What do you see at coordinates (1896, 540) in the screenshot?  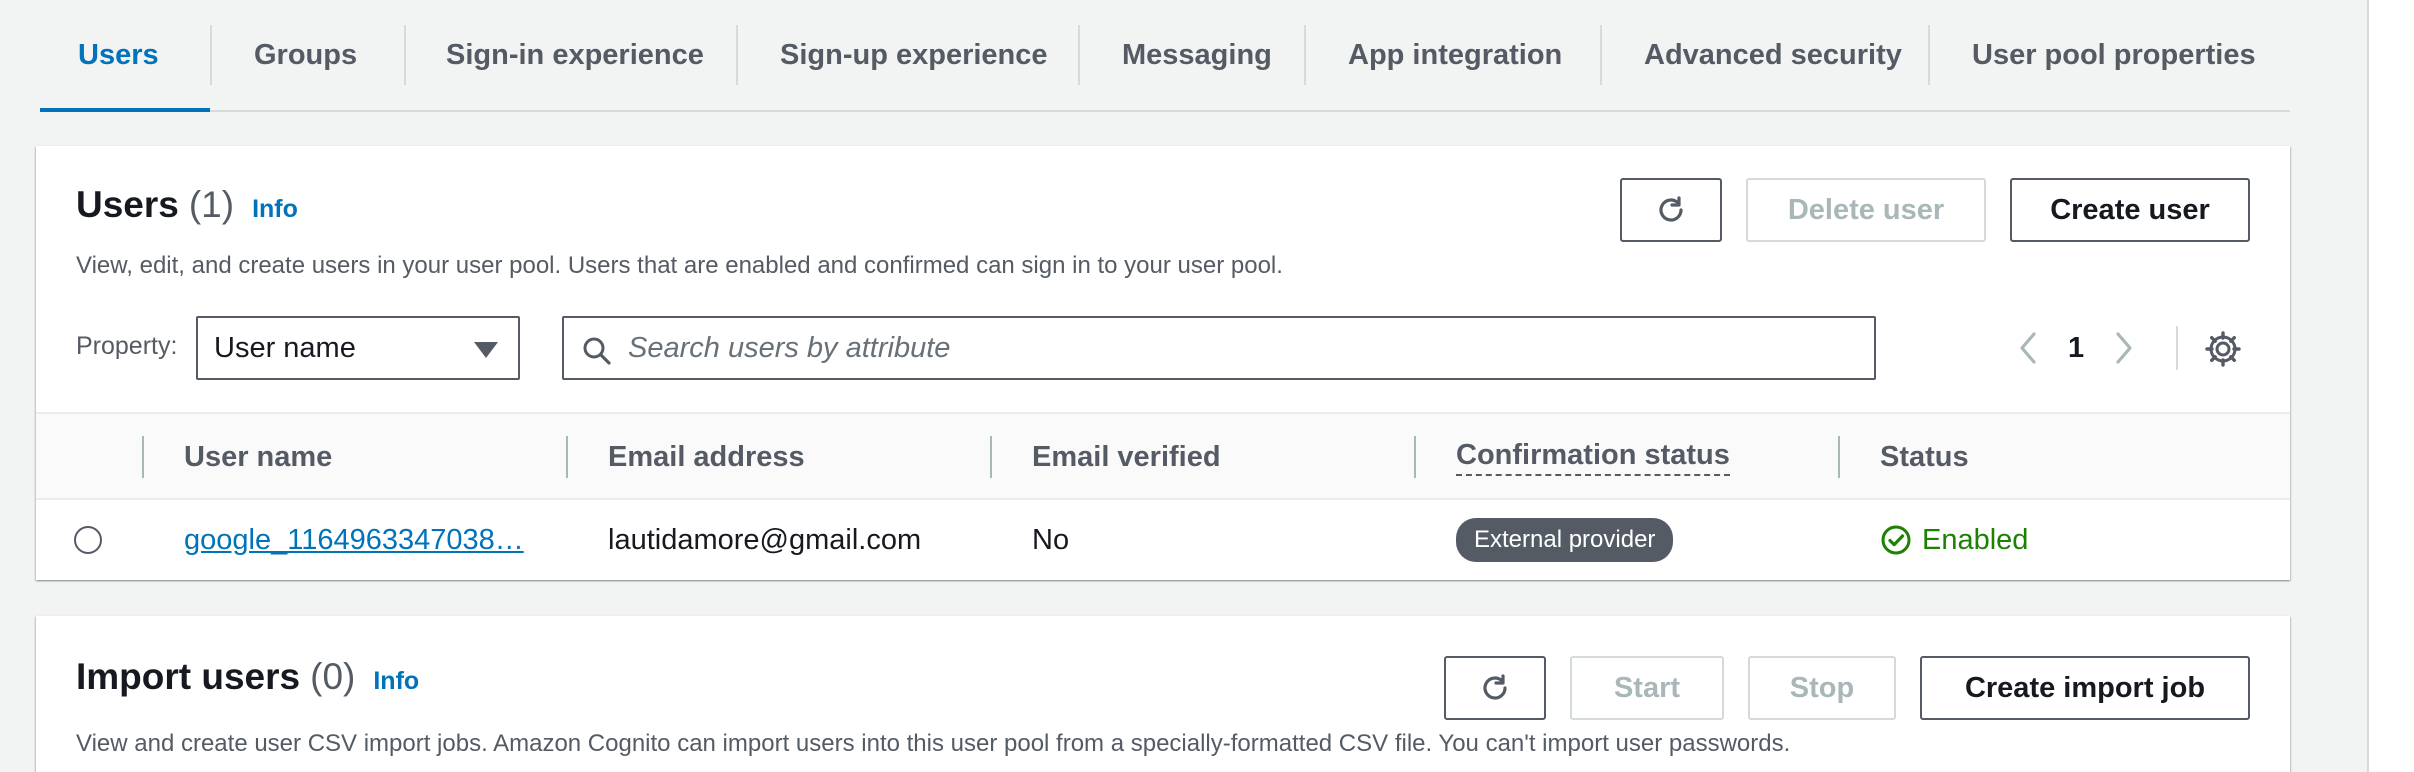 I see `check-circle-icon` at bounding box center [1896, 540].